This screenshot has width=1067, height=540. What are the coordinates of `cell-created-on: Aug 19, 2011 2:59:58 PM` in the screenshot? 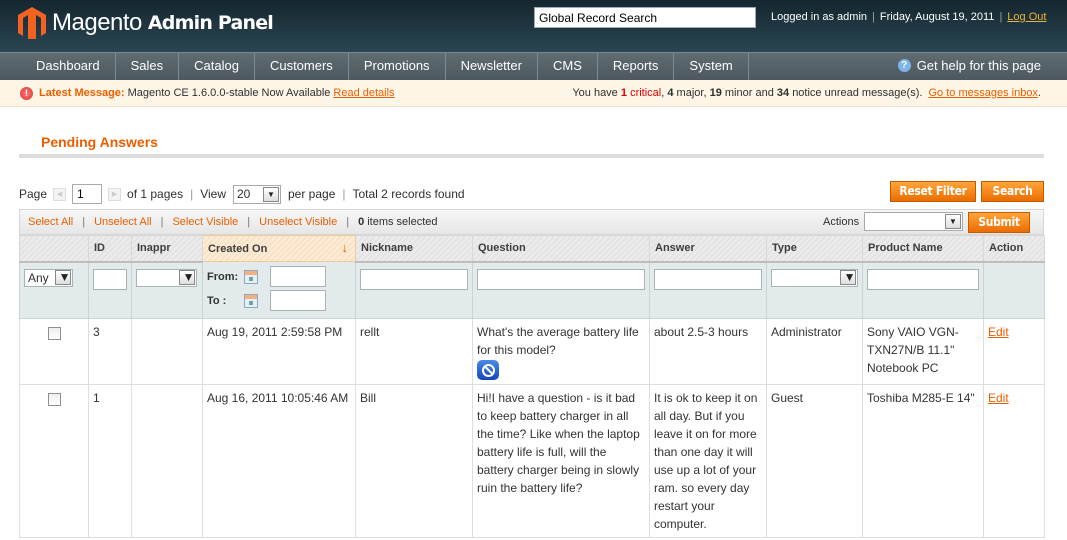 It's located at (279, 351).